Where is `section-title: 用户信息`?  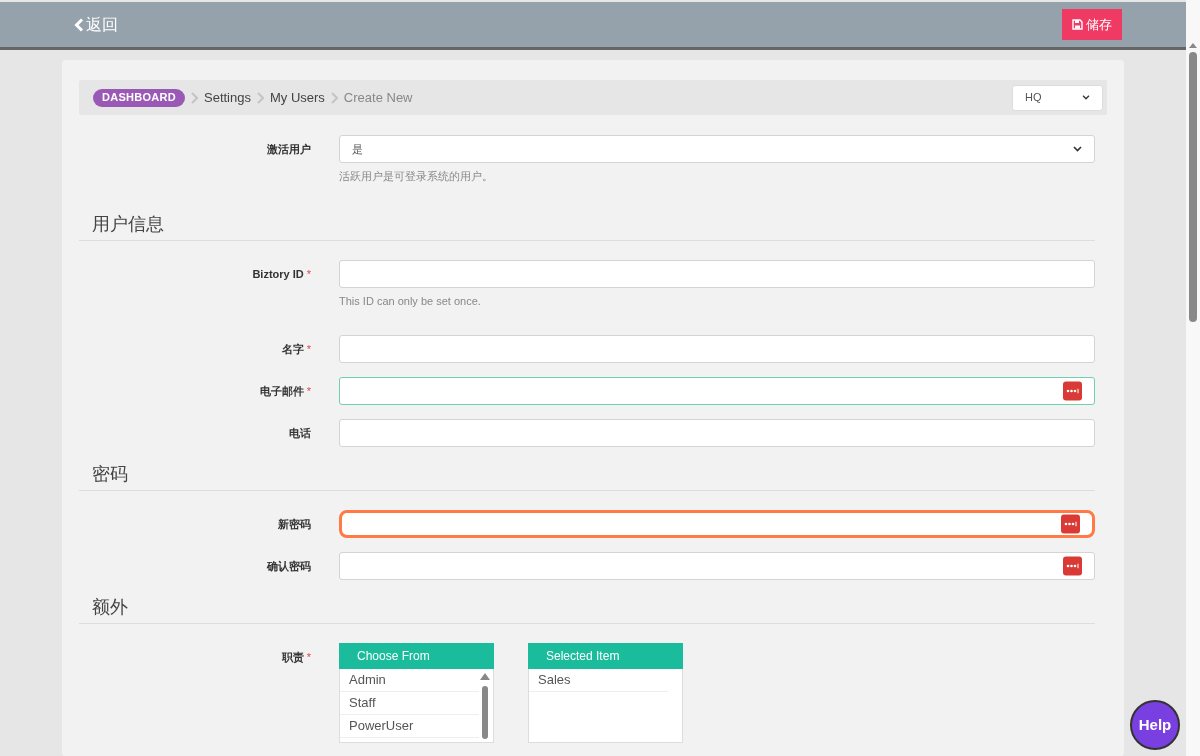
section-title: 用户信息 is located at coordinates (128, 223).